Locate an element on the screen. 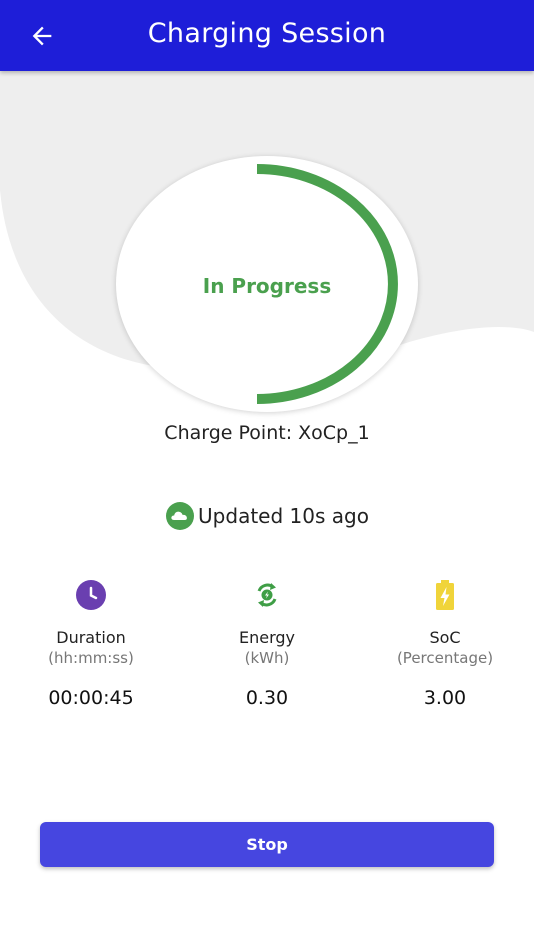  charge-point-info: Charge Point: XoCp_1 is located at coordinates (267, 433).